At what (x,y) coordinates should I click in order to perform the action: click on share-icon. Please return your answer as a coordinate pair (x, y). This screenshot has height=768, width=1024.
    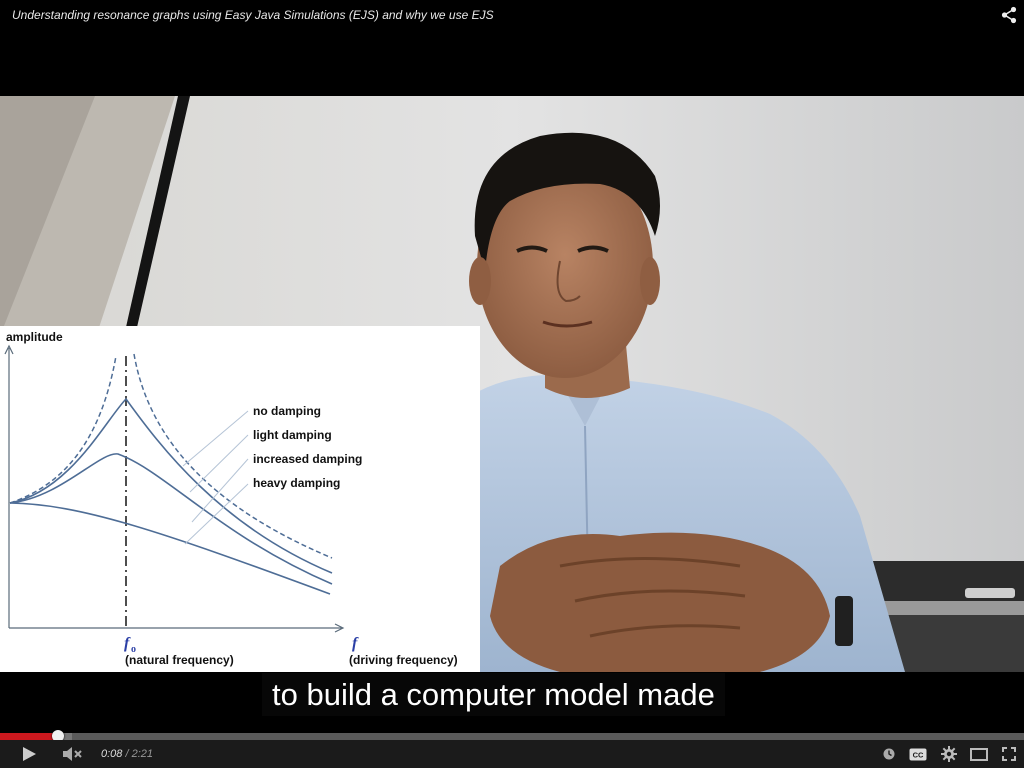
    Looking at the image, I should click on (1009, 15).